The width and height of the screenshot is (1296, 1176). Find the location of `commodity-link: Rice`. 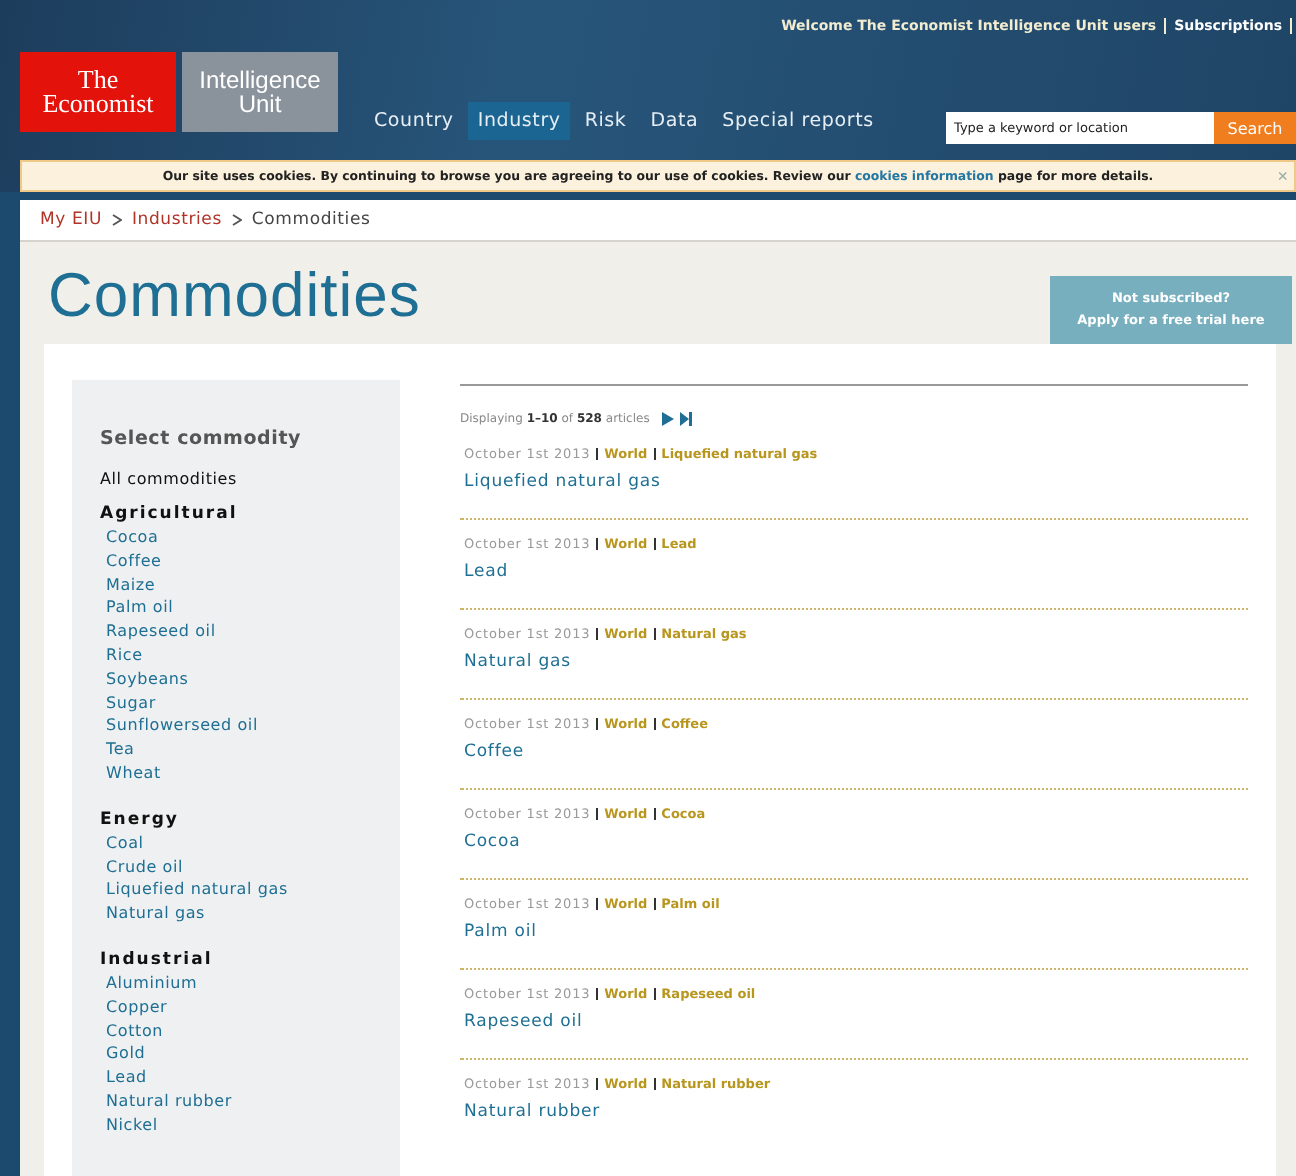

commodity-link: Rice is located at coordinates (250, 655).